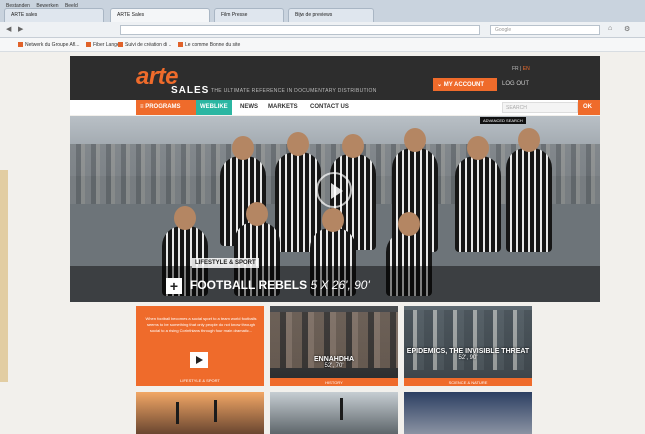 The image size is (645, 434). What do you see at coordinates (515, 84) in the screenshot?
I see `logout-link: LOG OUT` at bounding box center [515, 84].